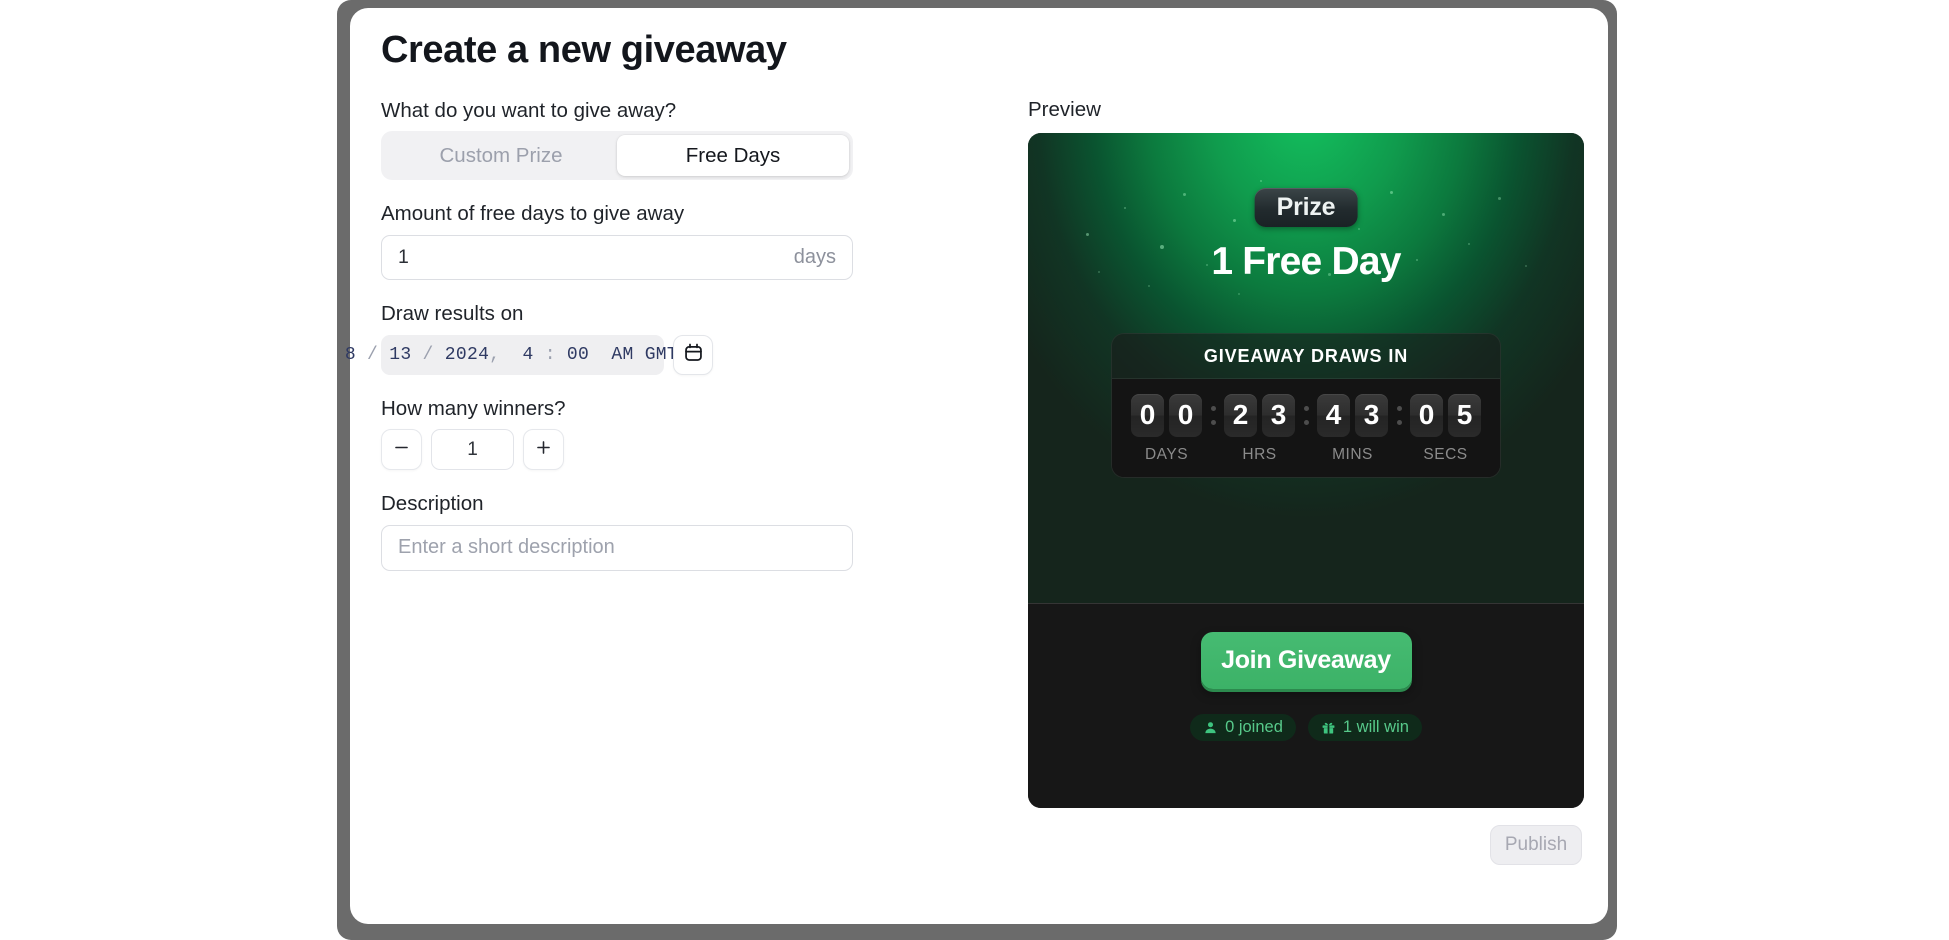  I want to click on stat-will-win: 1 will win, so click(1364, 727).